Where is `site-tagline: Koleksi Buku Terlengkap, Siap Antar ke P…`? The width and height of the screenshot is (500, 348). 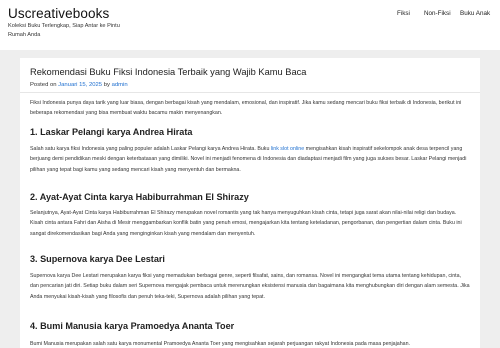 site-tagline: Koleksi Buku Terlengkap, Siap Antar ke P… is located at coordinates (64, 30).